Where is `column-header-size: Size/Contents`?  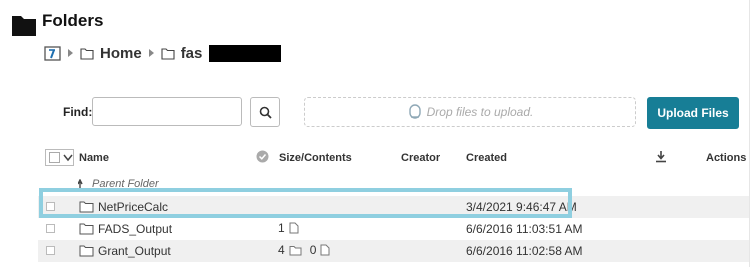
column-header-size: Size/Contents is located at coordinates (315, 158).